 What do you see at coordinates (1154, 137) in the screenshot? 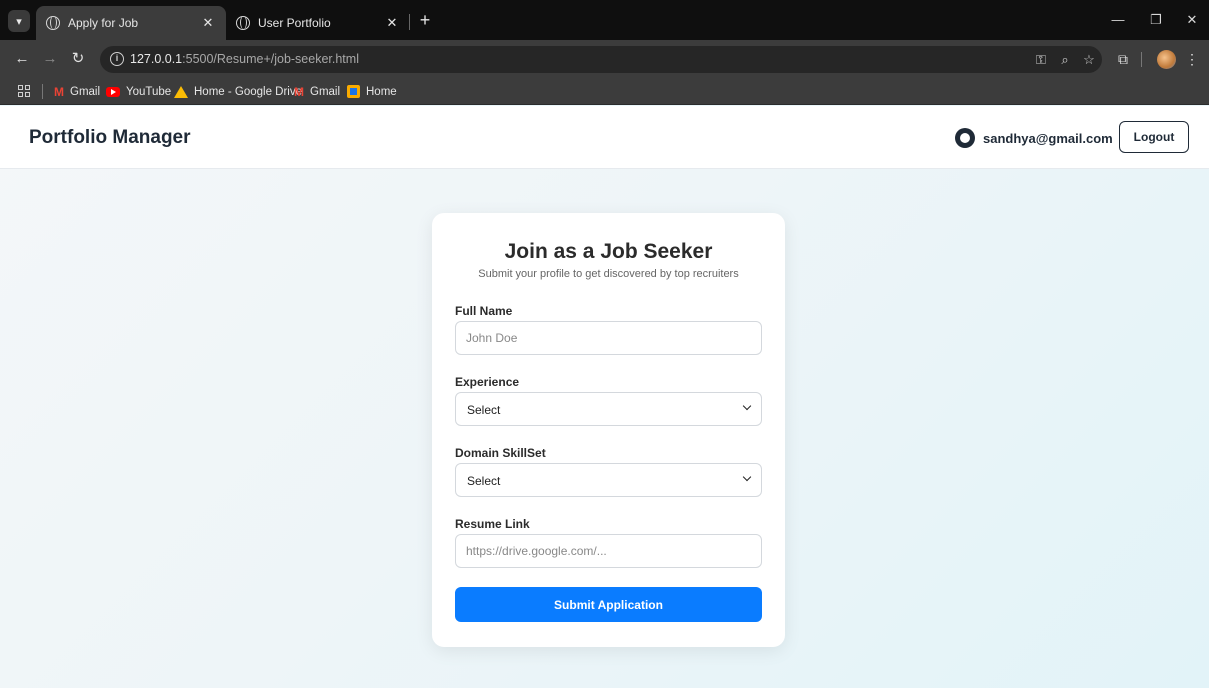
I see `logout-button: Logout` at bounding box center [1154, 137].